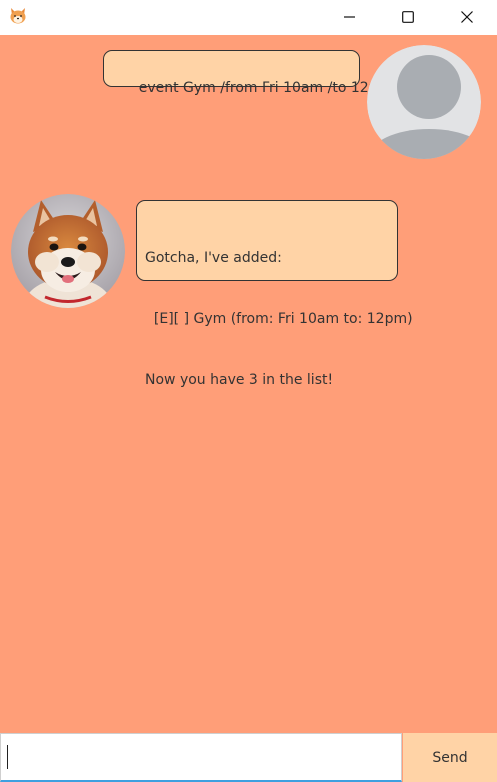  I want to click on shiba-dog-photo, so click(68, 251).